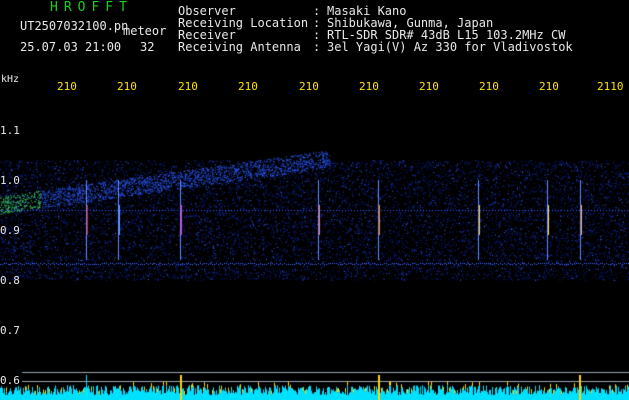 The image size is (629, 400). I want to click on antenna-value: 3el Yagi(V) Az 330 for Vladivostok, so click(450, 47).